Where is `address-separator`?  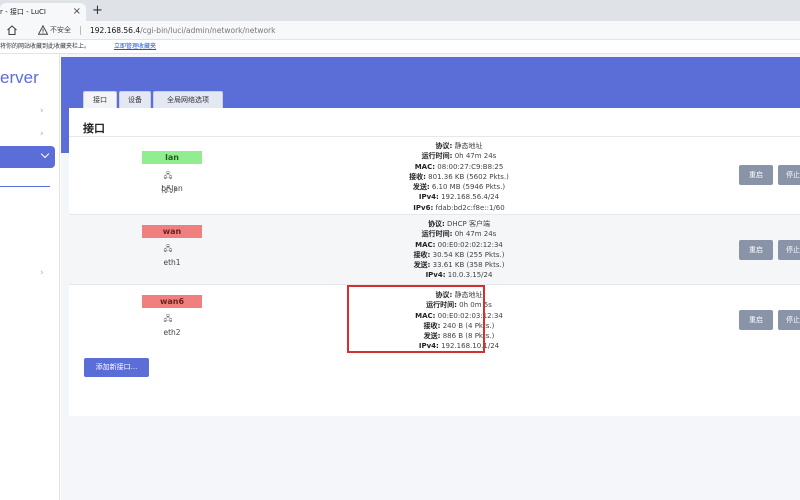
address-separator is located at coordinates (80, 30).